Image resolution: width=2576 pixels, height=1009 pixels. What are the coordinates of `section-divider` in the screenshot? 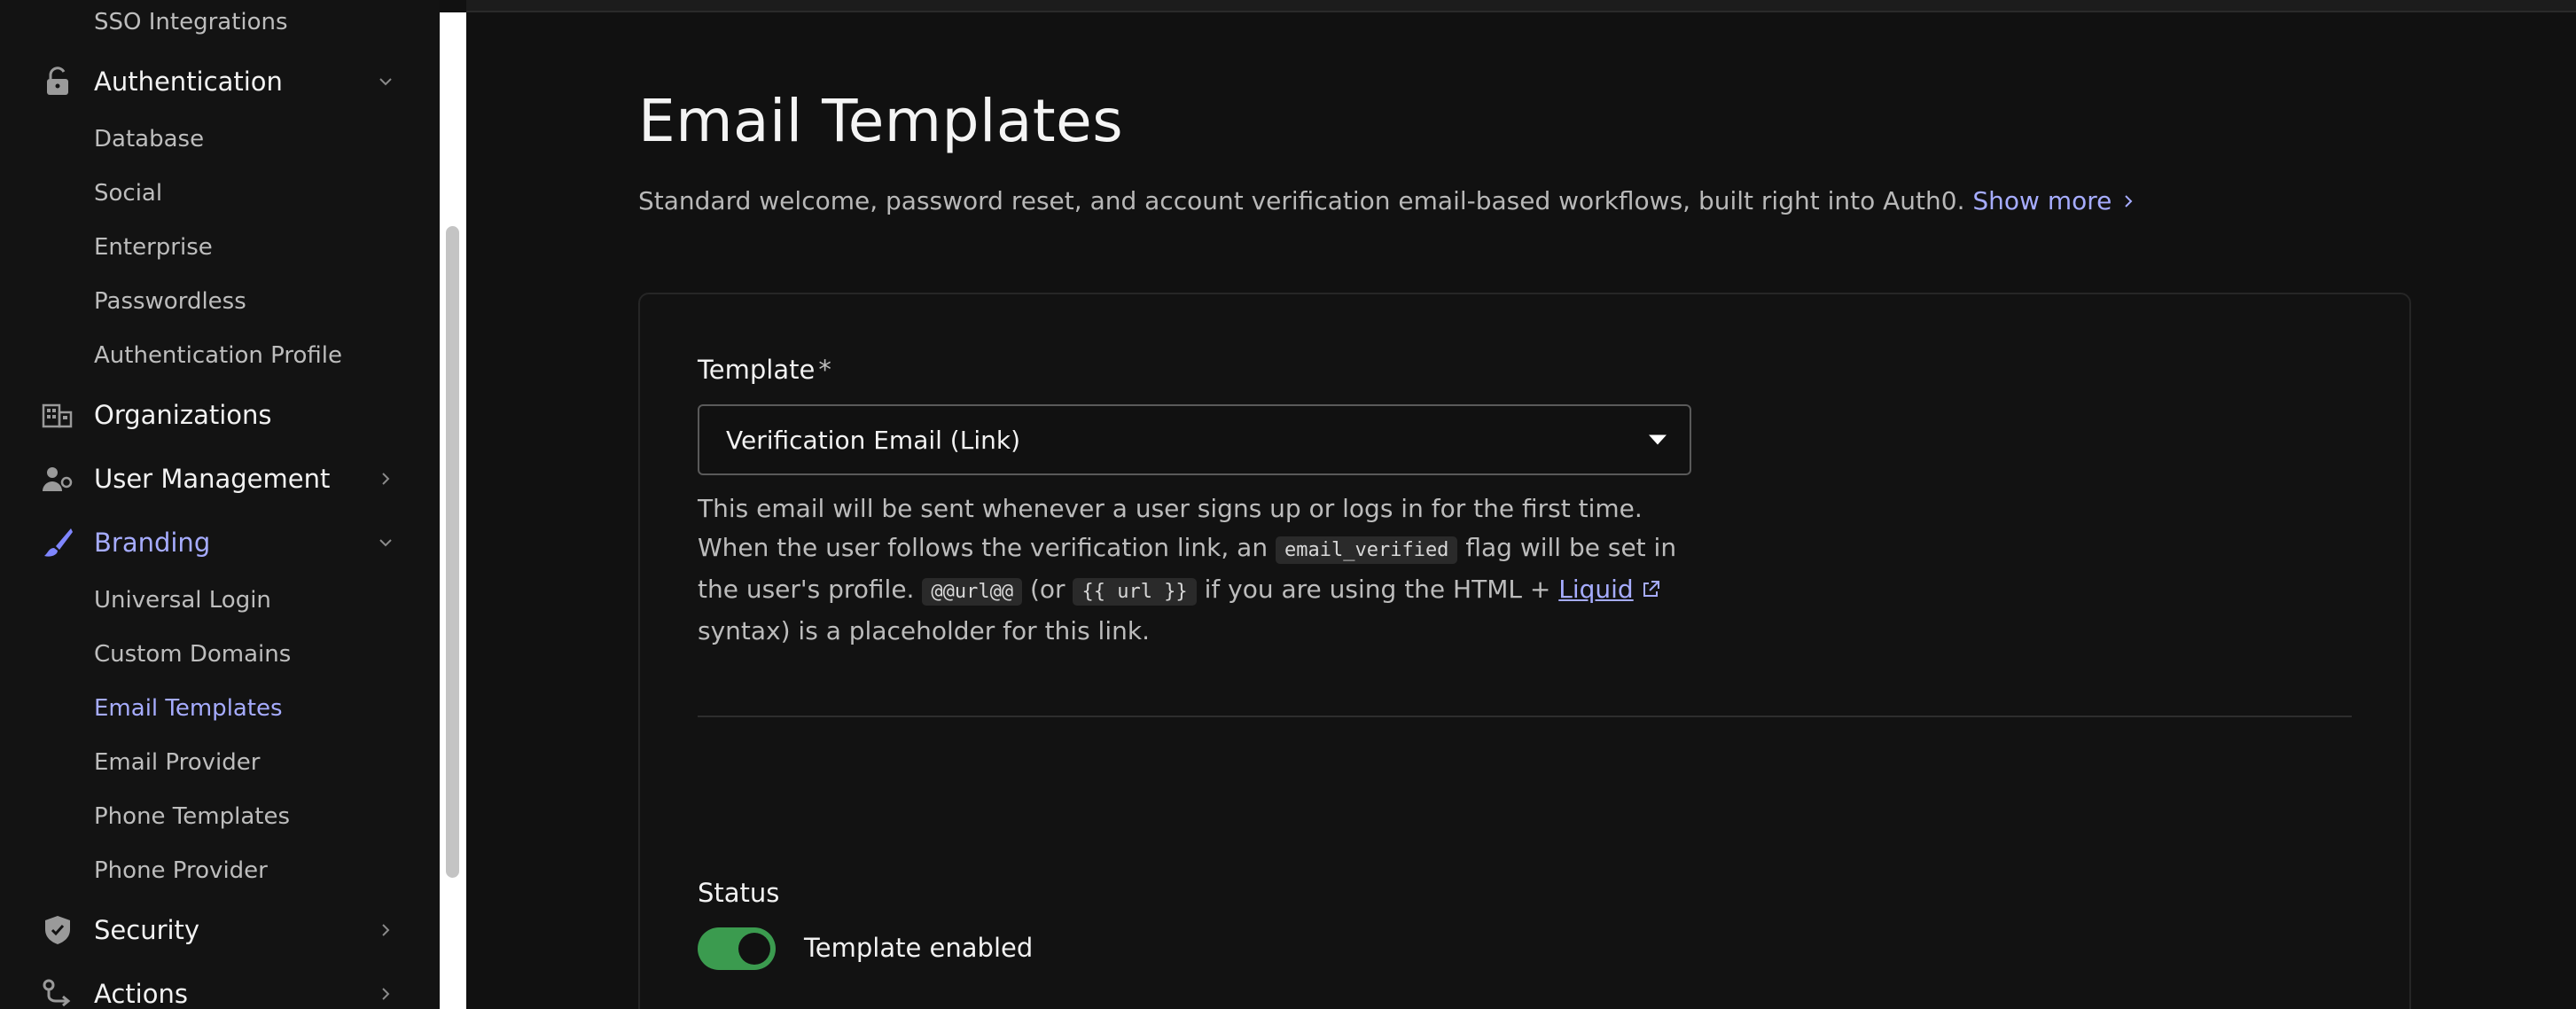 It's located at (1525, 716).